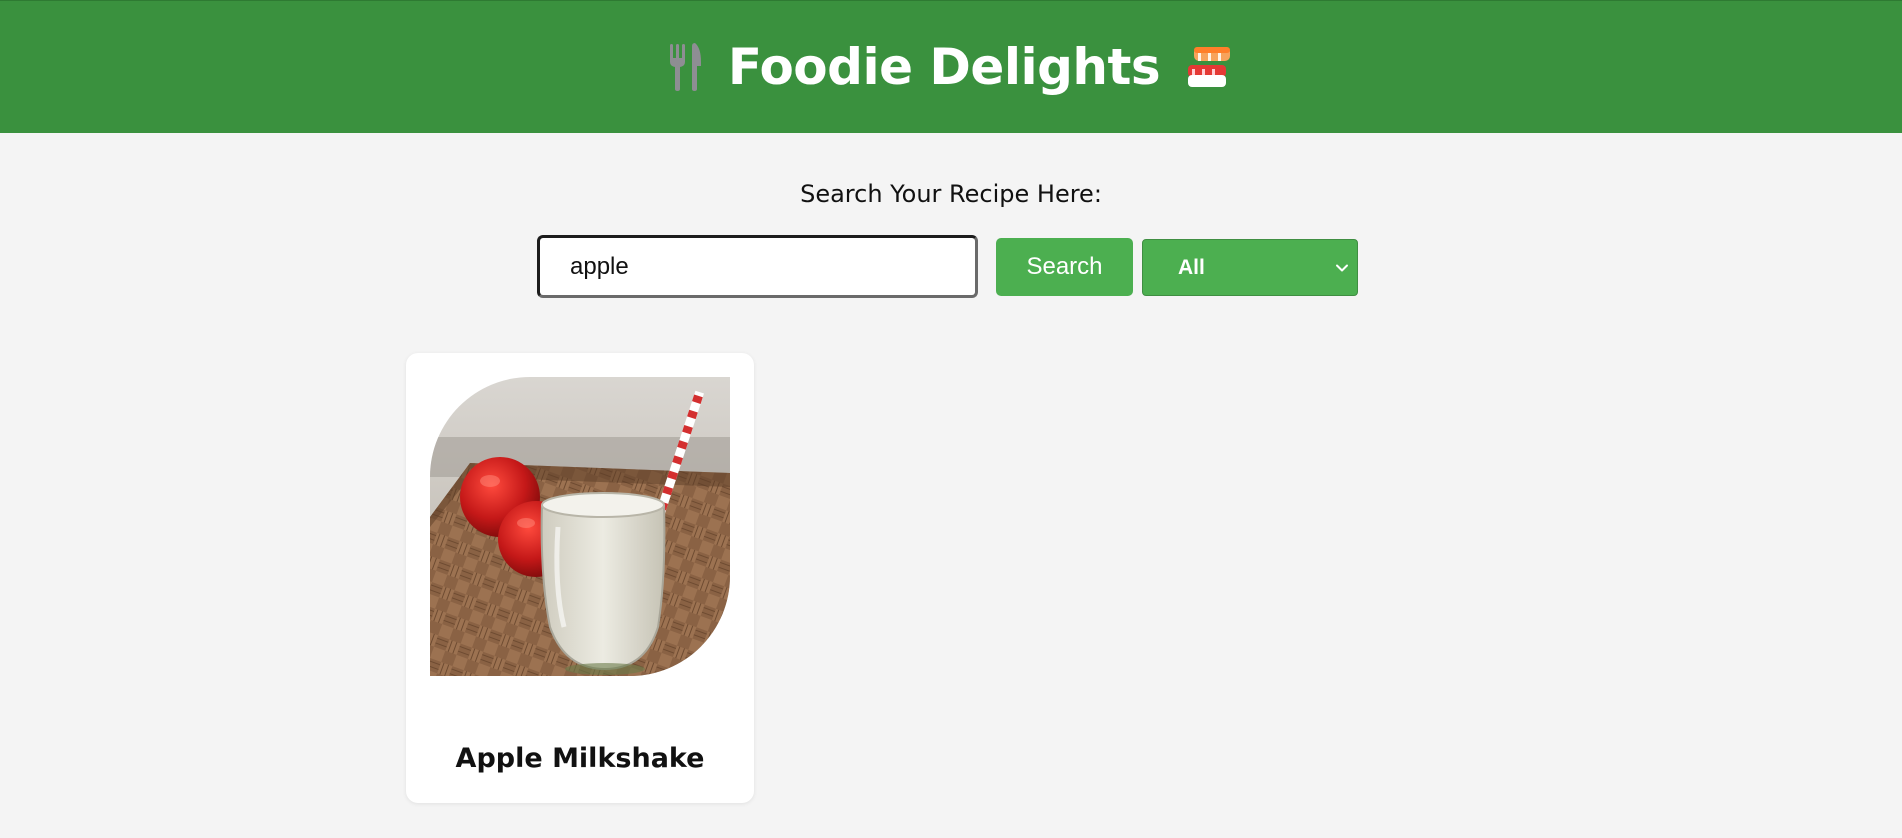  I want to click on category-select: All, so click(1250, 267).